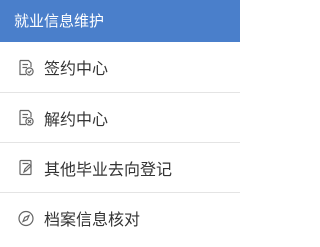 This screenshot has height=247, width=320. What do you see at coordinates (76, 119) in the screenshot?
I see `menu-item-label: 解约中心` at bounding box center [76, 119].